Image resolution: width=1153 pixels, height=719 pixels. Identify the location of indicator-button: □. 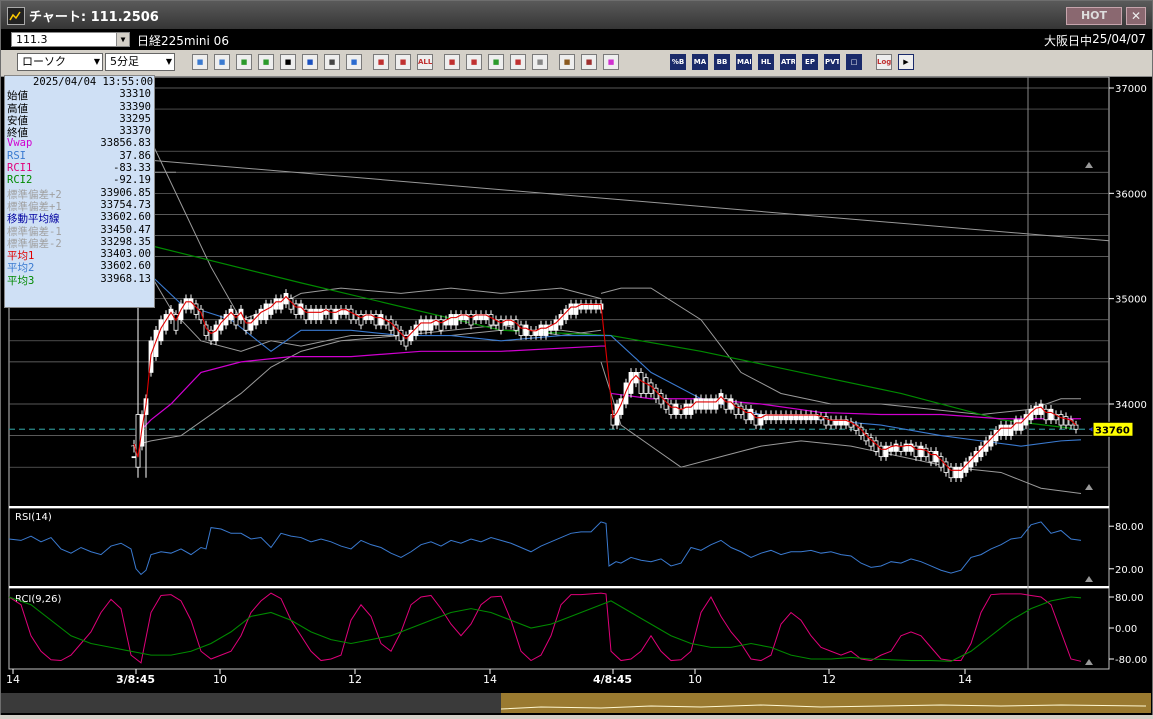
(854, 62).